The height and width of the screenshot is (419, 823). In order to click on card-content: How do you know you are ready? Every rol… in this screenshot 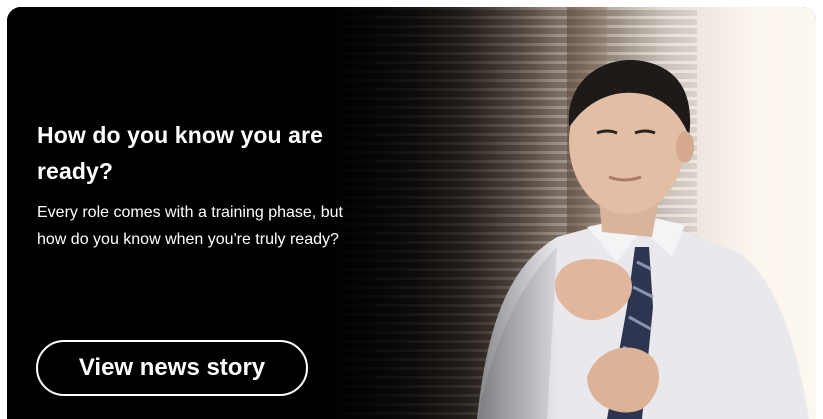, I will do `click(217, 185)`.